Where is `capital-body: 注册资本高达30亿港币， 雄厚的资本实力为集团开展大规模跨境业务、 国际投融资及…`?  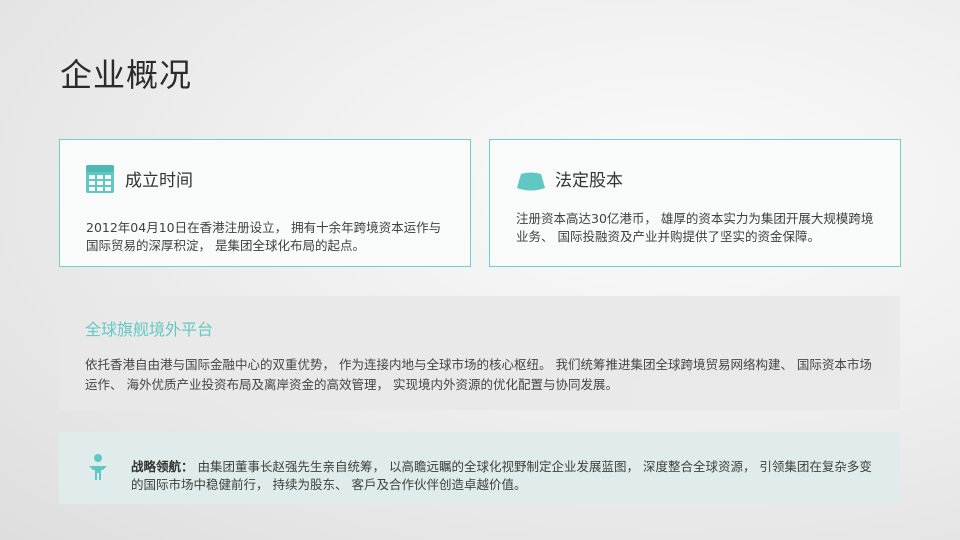
capital-body: 注册资本高达30亿港币， 雄厚的资本实力为集团开展大规模跨境业务、 国际投融资及… is located at coordinates (695, 227).